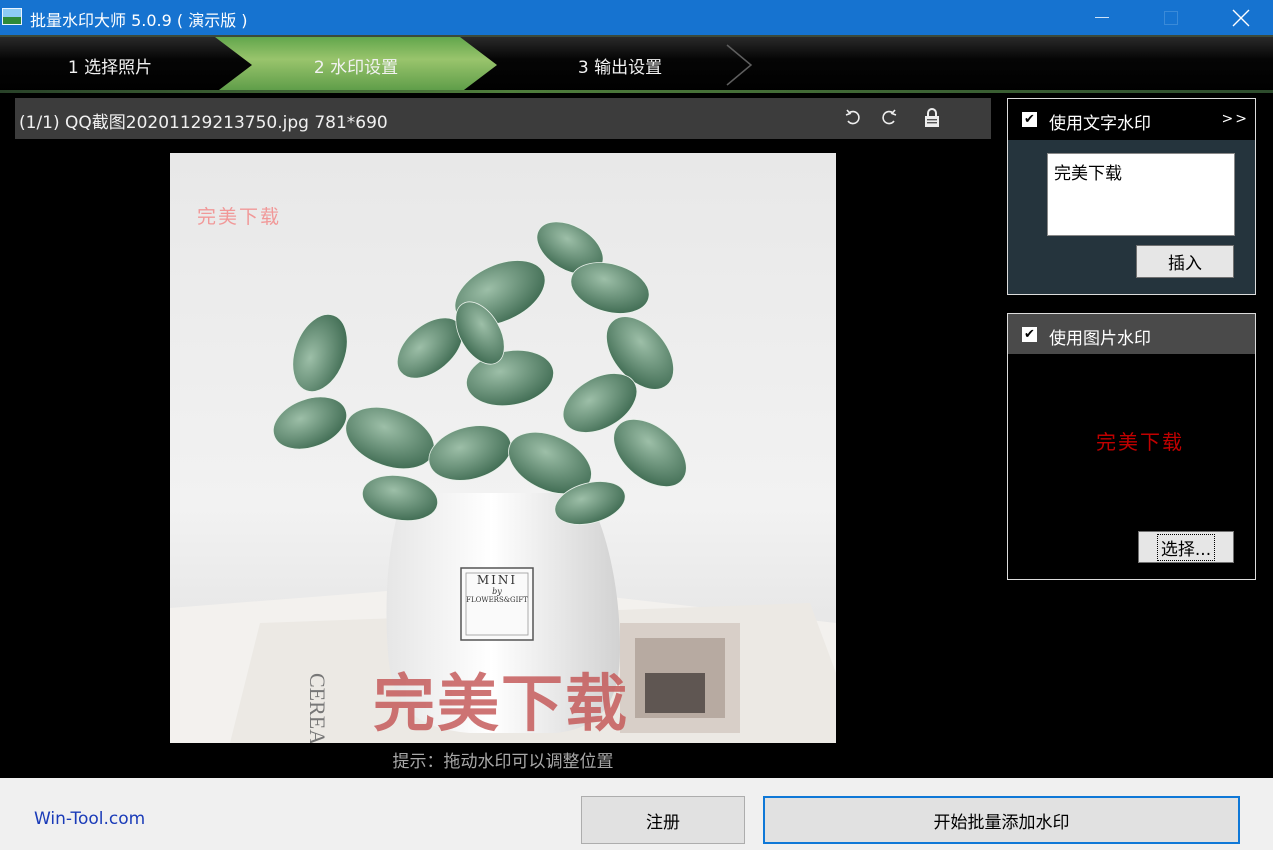 The width and height of the screenshot is (1273, 850). What do you see at coordinates (1235, 119) in the screenshot?
I see `expand-more-button: >>` at bounding box center [1235, 119].